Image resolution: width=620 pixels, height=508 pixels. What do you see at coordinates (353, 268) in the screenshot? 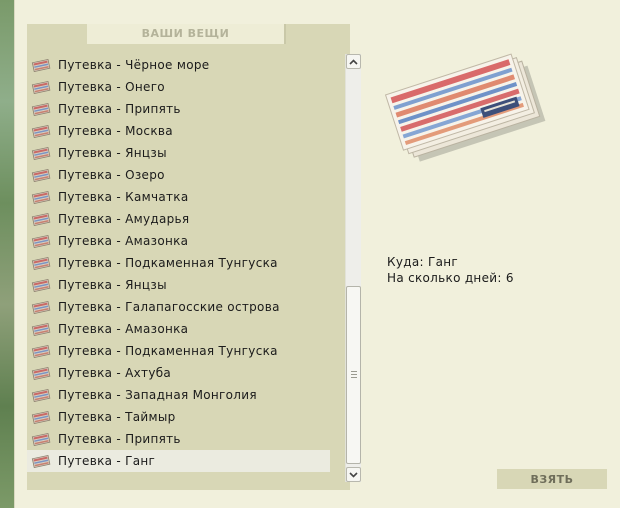
I see `list-scrollbar` at bounding box center [353, 268].